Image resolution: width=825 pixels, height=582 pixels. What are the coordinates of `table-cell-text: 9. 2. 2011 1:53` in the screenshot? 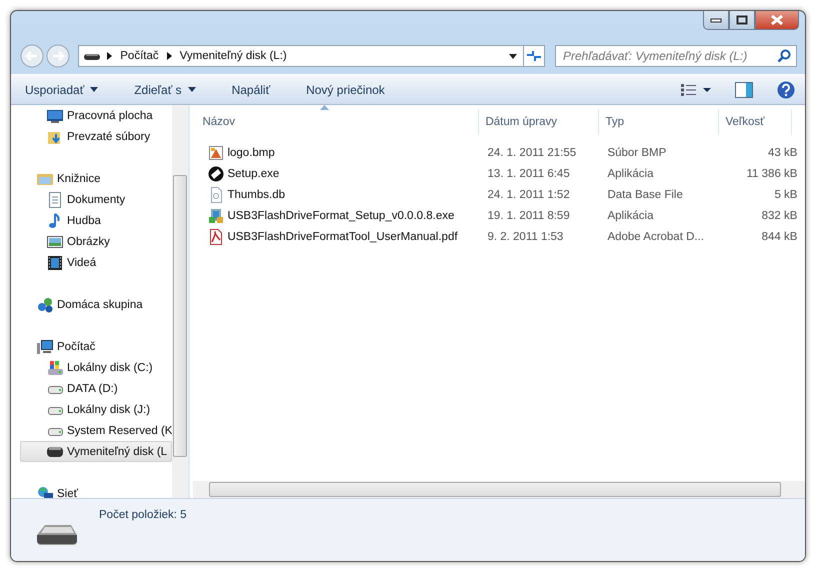 It's located at (525, 236).